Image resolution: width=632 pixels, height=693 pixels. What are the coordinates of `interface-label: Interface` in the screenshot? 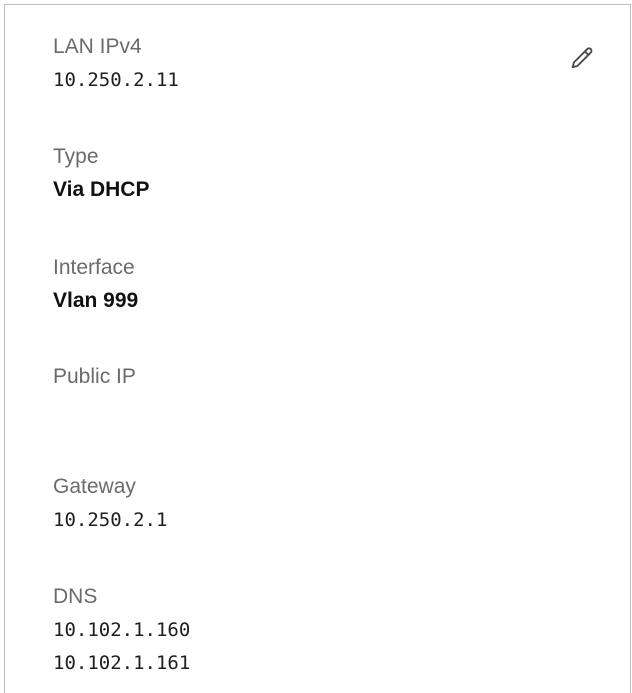 It's located at (94, 267).